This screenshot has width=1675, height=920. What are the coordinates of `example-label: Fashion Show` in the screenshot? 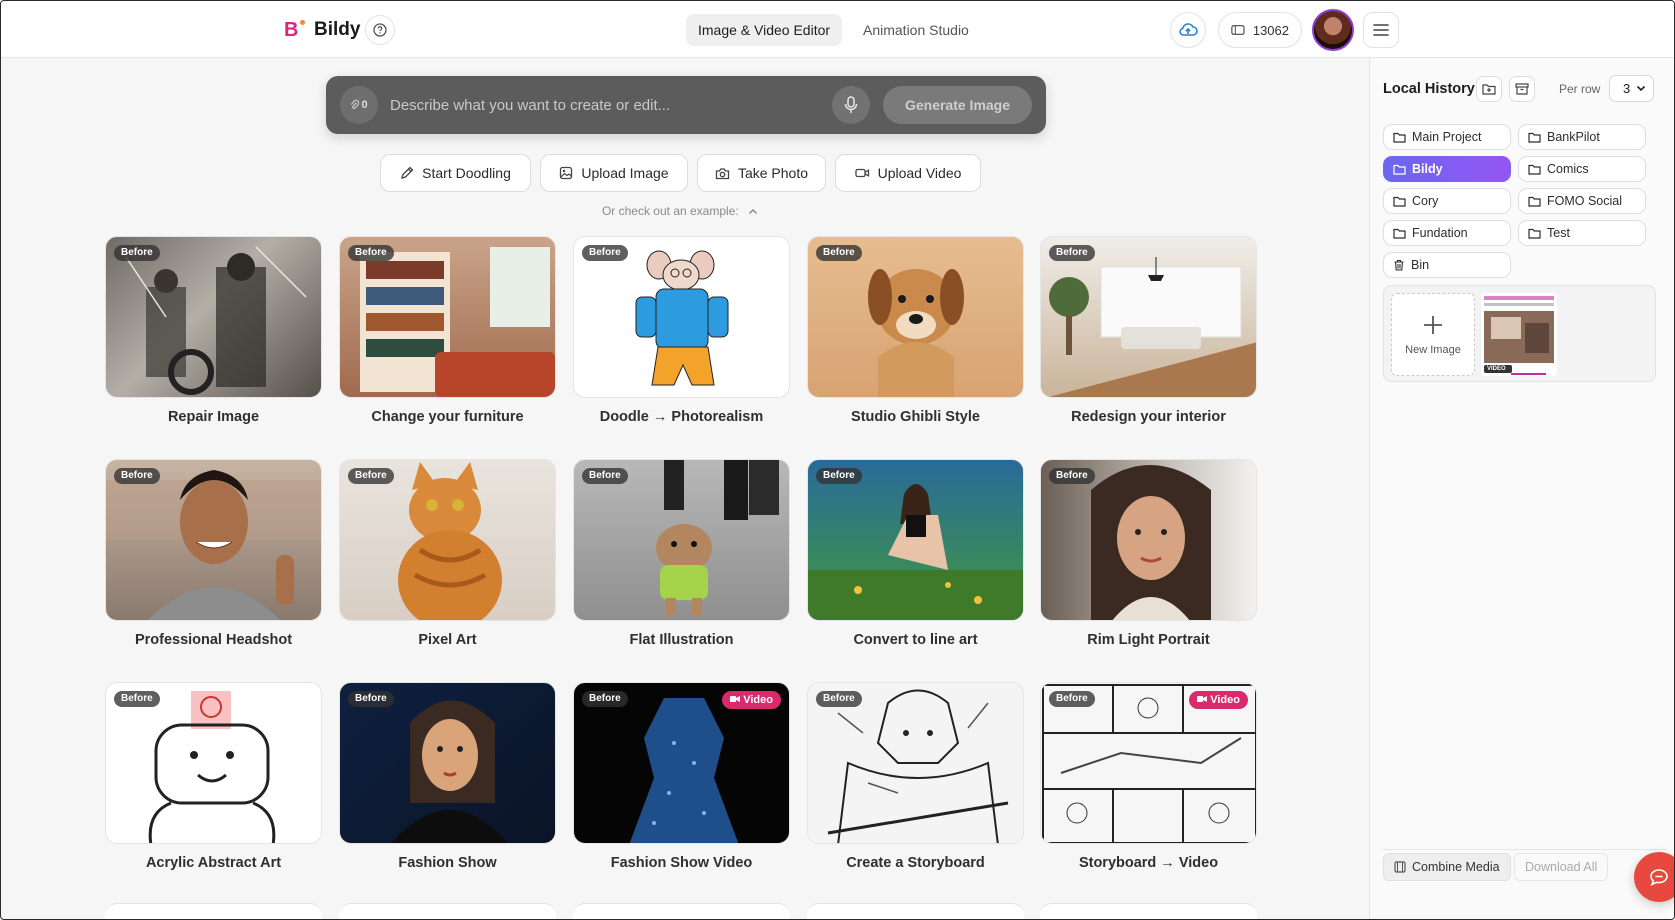 It's located at (447, 863).